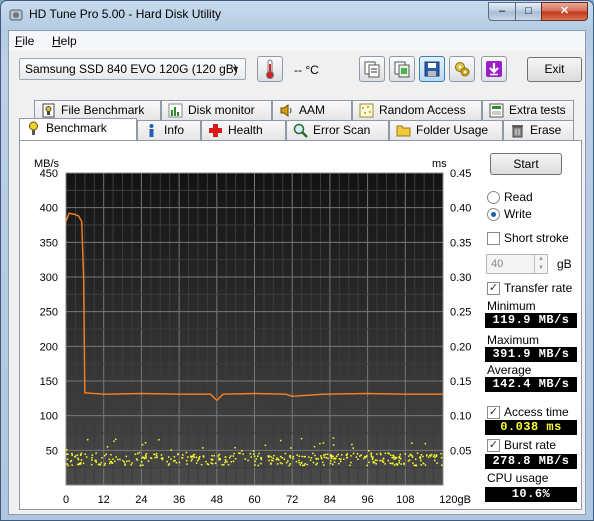  I want to click on menu-help: Help, so click(64, 41).